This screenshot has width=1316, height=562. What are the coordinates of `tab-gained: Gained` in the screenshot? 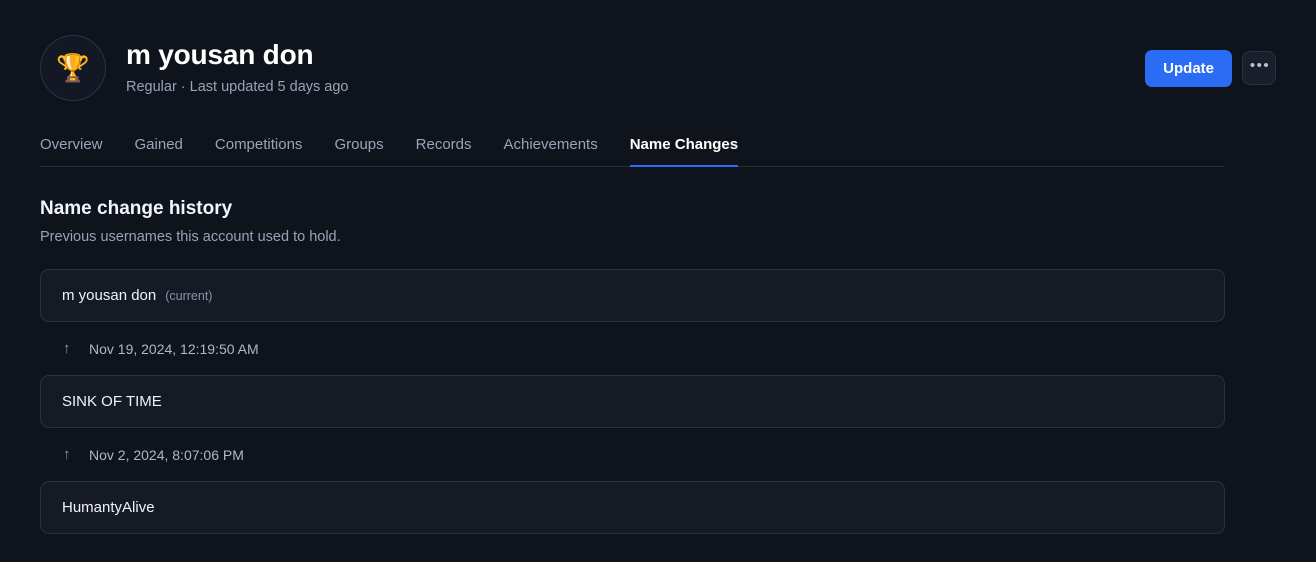 It's located at (159, 151).